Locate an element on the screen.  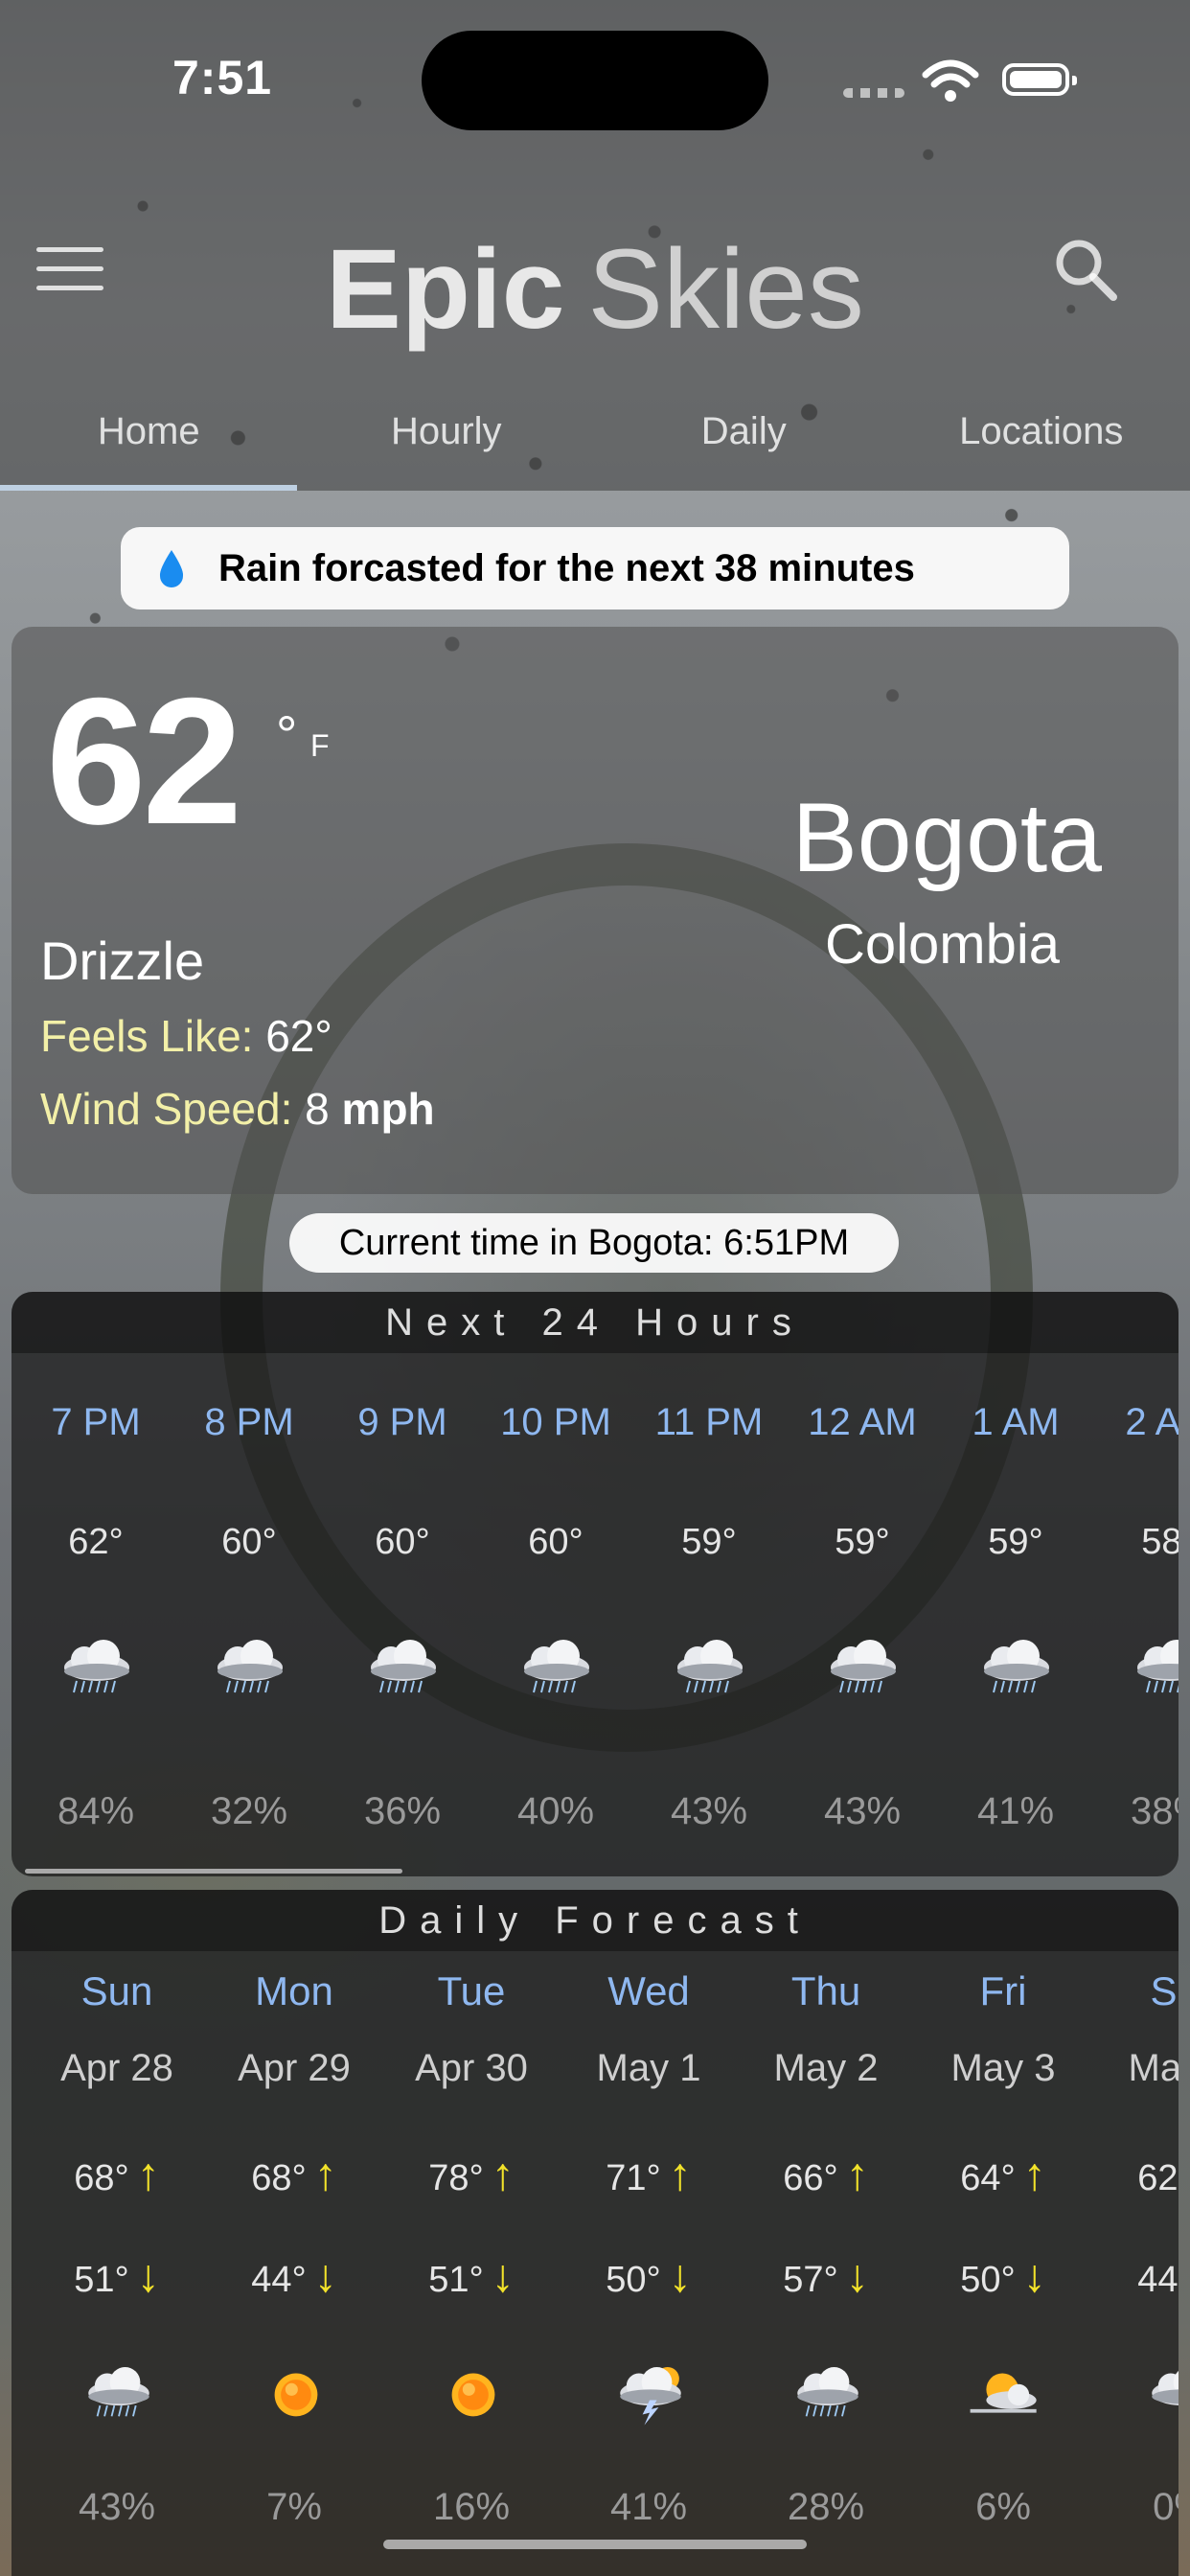
daily-day-name: Sat is located at coordinates (1164, 1990).